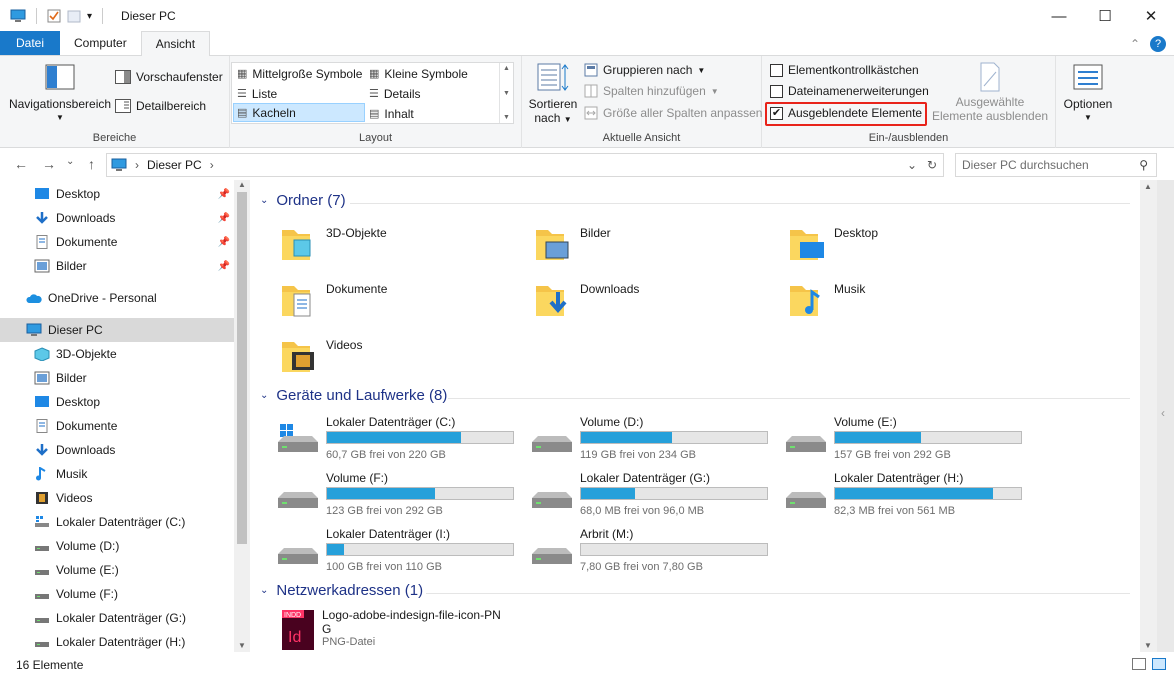 The width and height of the screenshot is (1174, 678). Describe the element at coordinates (506, 93) in the screenshot. I see `layout-gallery-scroll: ▲ ▼ ▼` at that location.